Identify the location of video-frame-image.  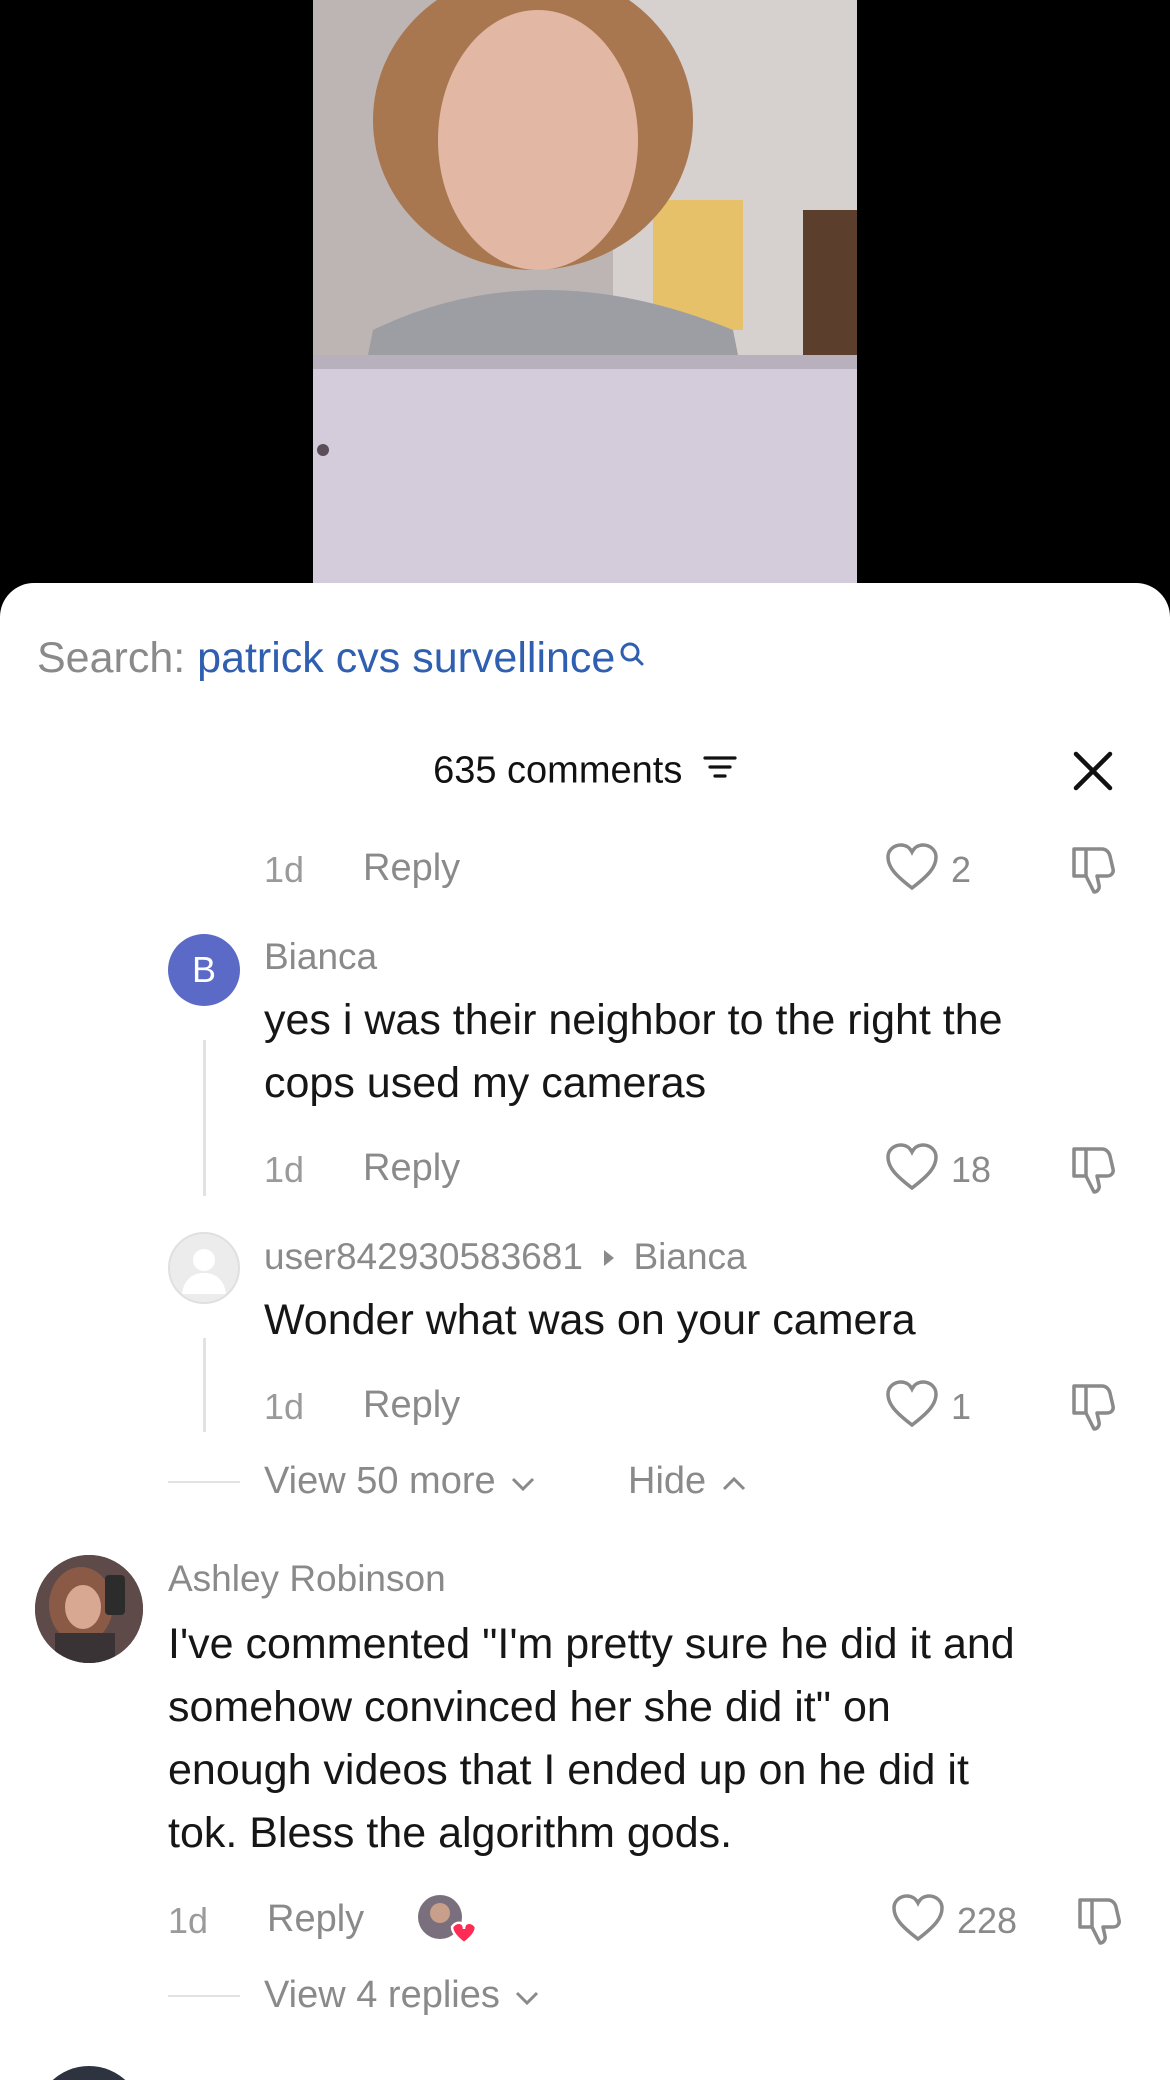
(585, 292).